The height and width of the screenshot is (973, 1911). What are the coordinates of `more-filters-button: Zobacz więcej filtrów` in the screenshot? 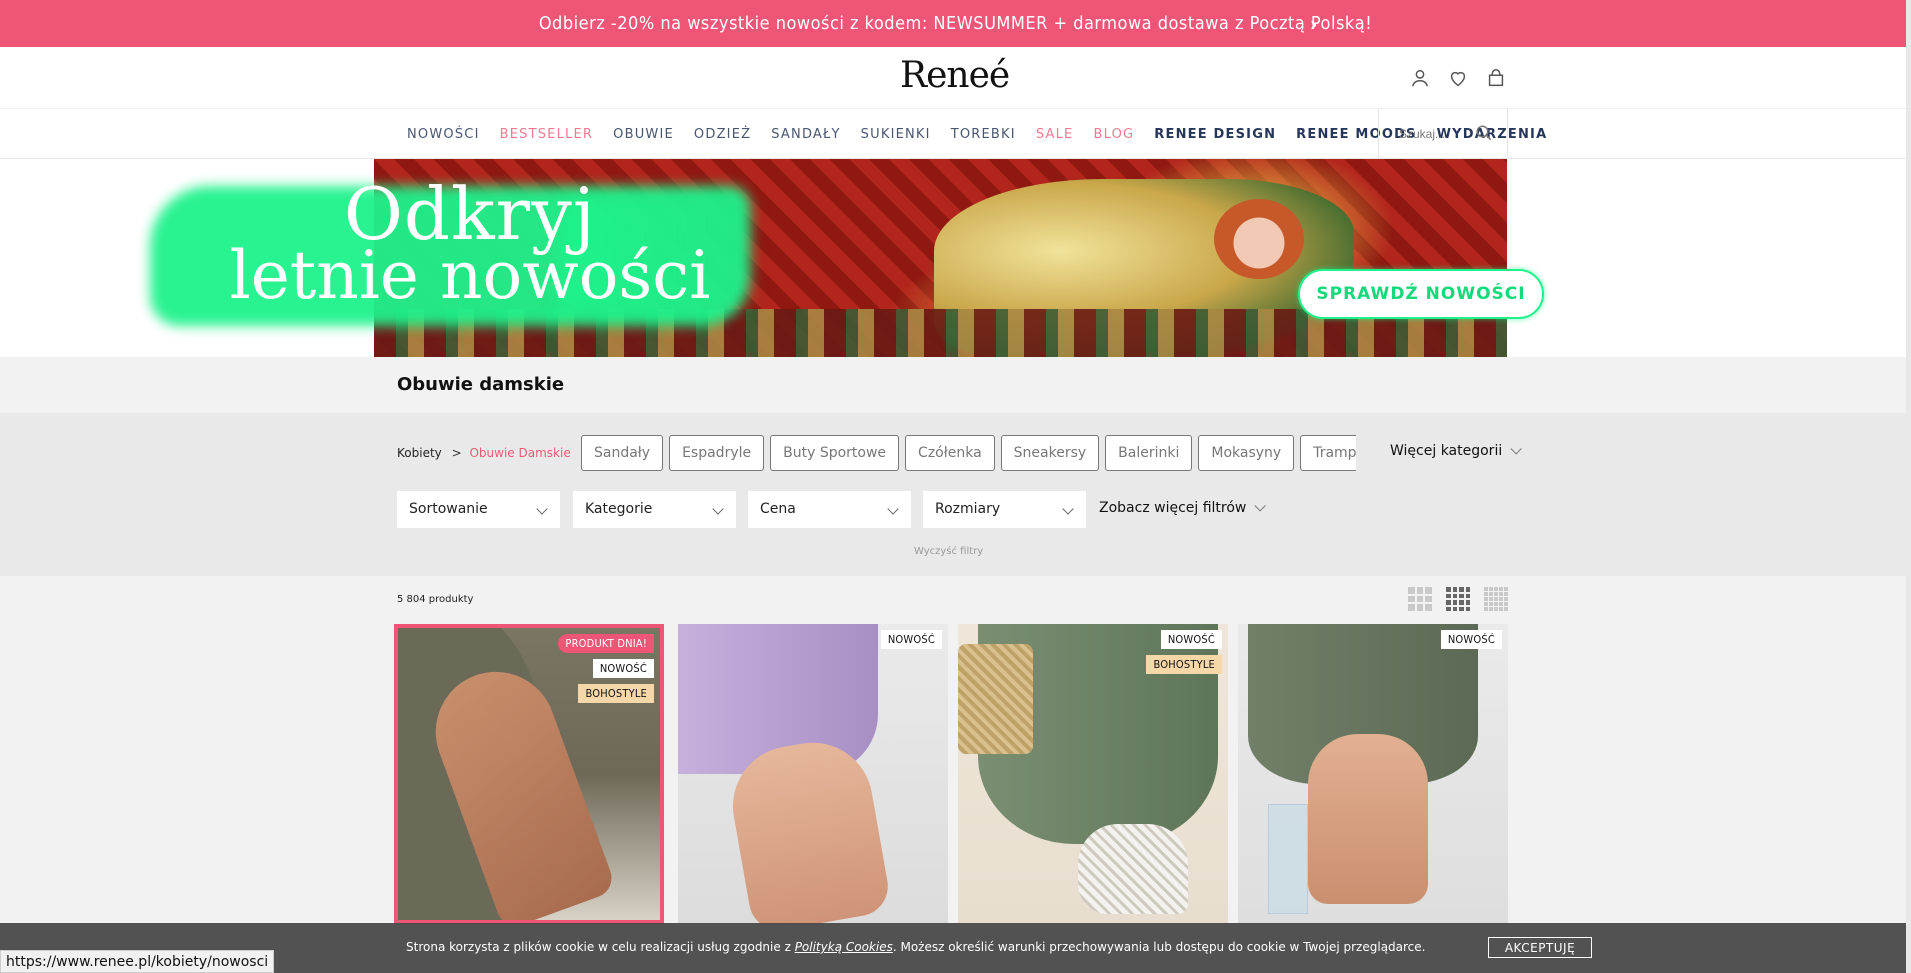 It's located at (1183, 508).